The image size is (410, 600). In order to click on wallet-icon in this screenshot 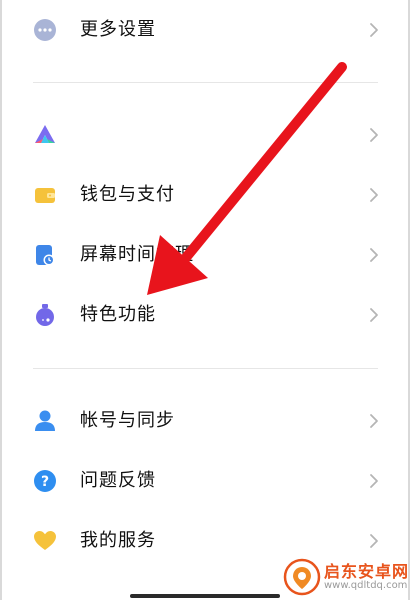, I will do `click(45, 195)`.